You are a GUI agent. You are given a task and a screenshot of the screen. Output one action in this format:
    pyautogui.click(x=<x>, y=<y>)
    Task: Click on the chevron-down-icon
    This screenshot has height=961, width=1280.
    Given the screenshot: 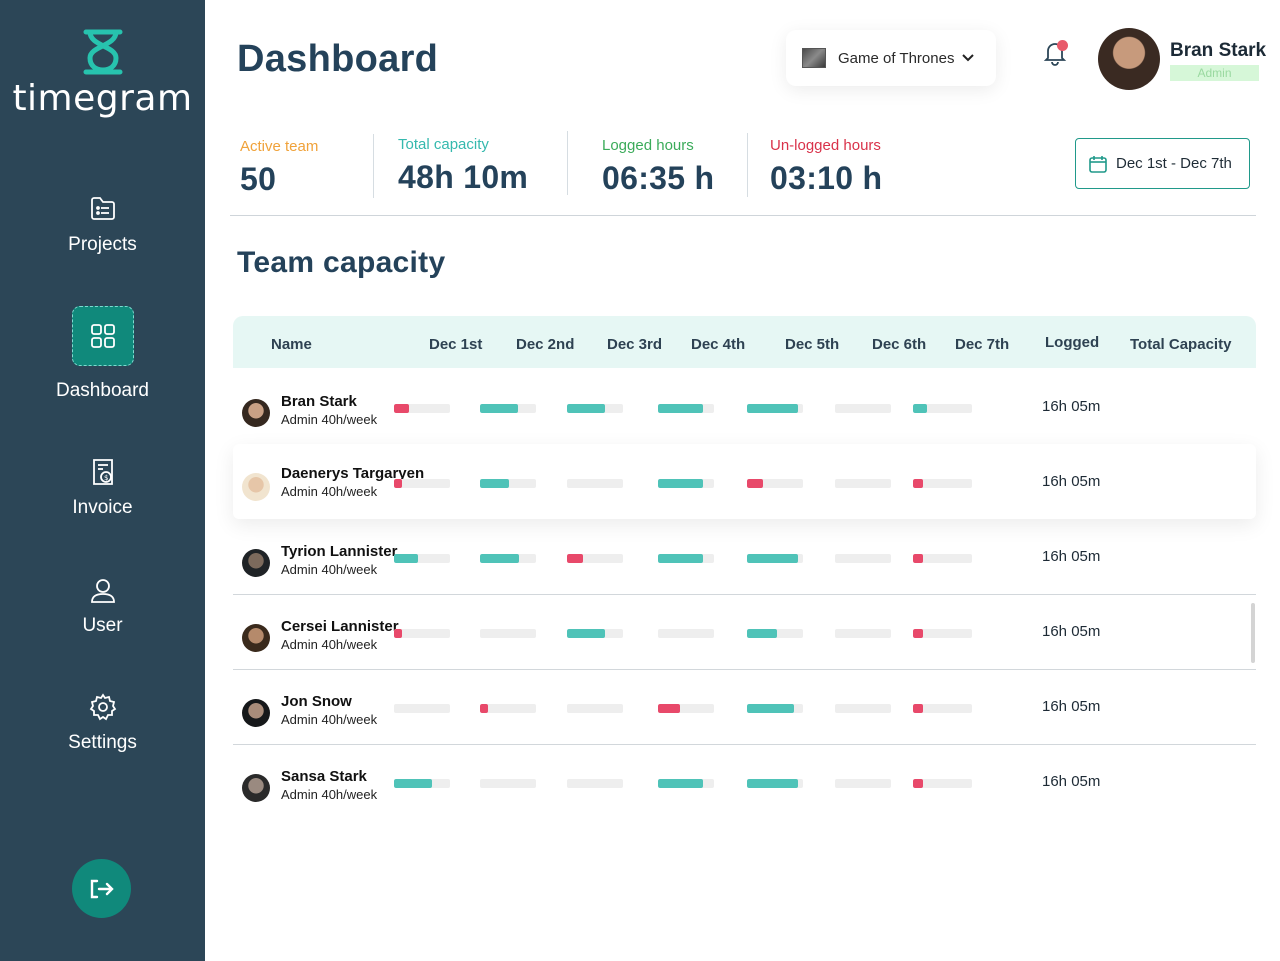 What is the action you would take?
    pyautogui.click(x=968, y=58)
    